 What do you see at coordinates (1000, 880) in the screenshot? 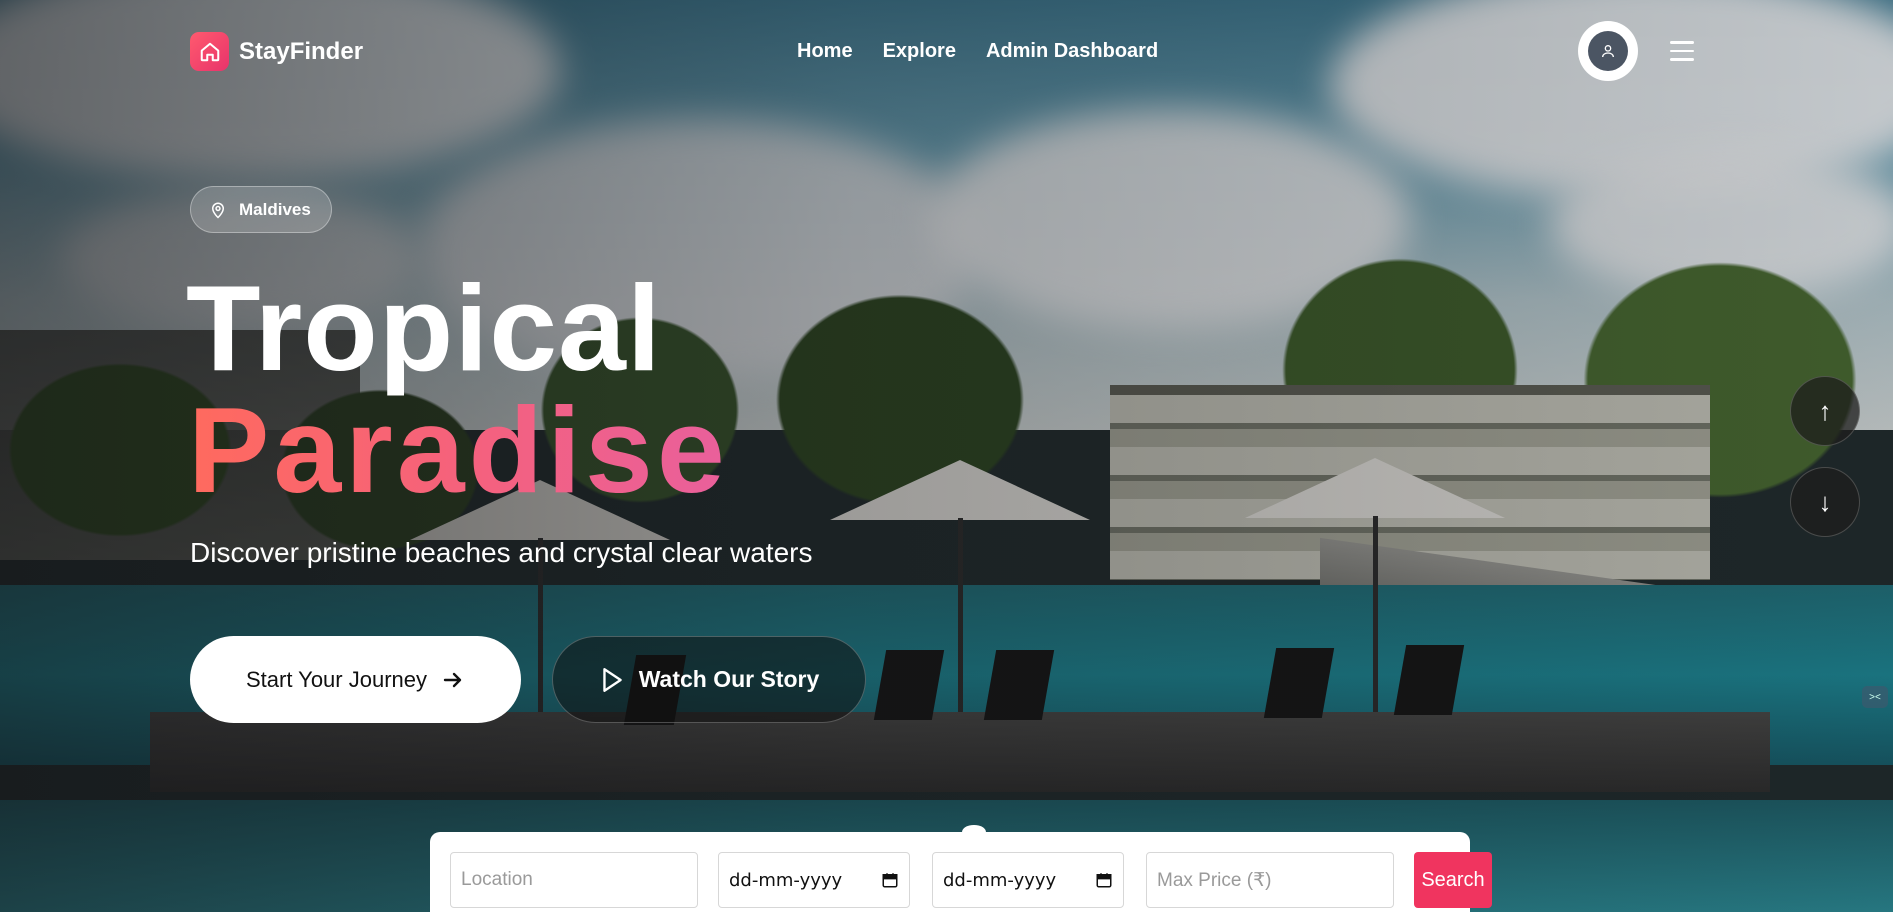
I see `checkout-value: dd-mm-yyyy` at bounding box center [1000, 880].